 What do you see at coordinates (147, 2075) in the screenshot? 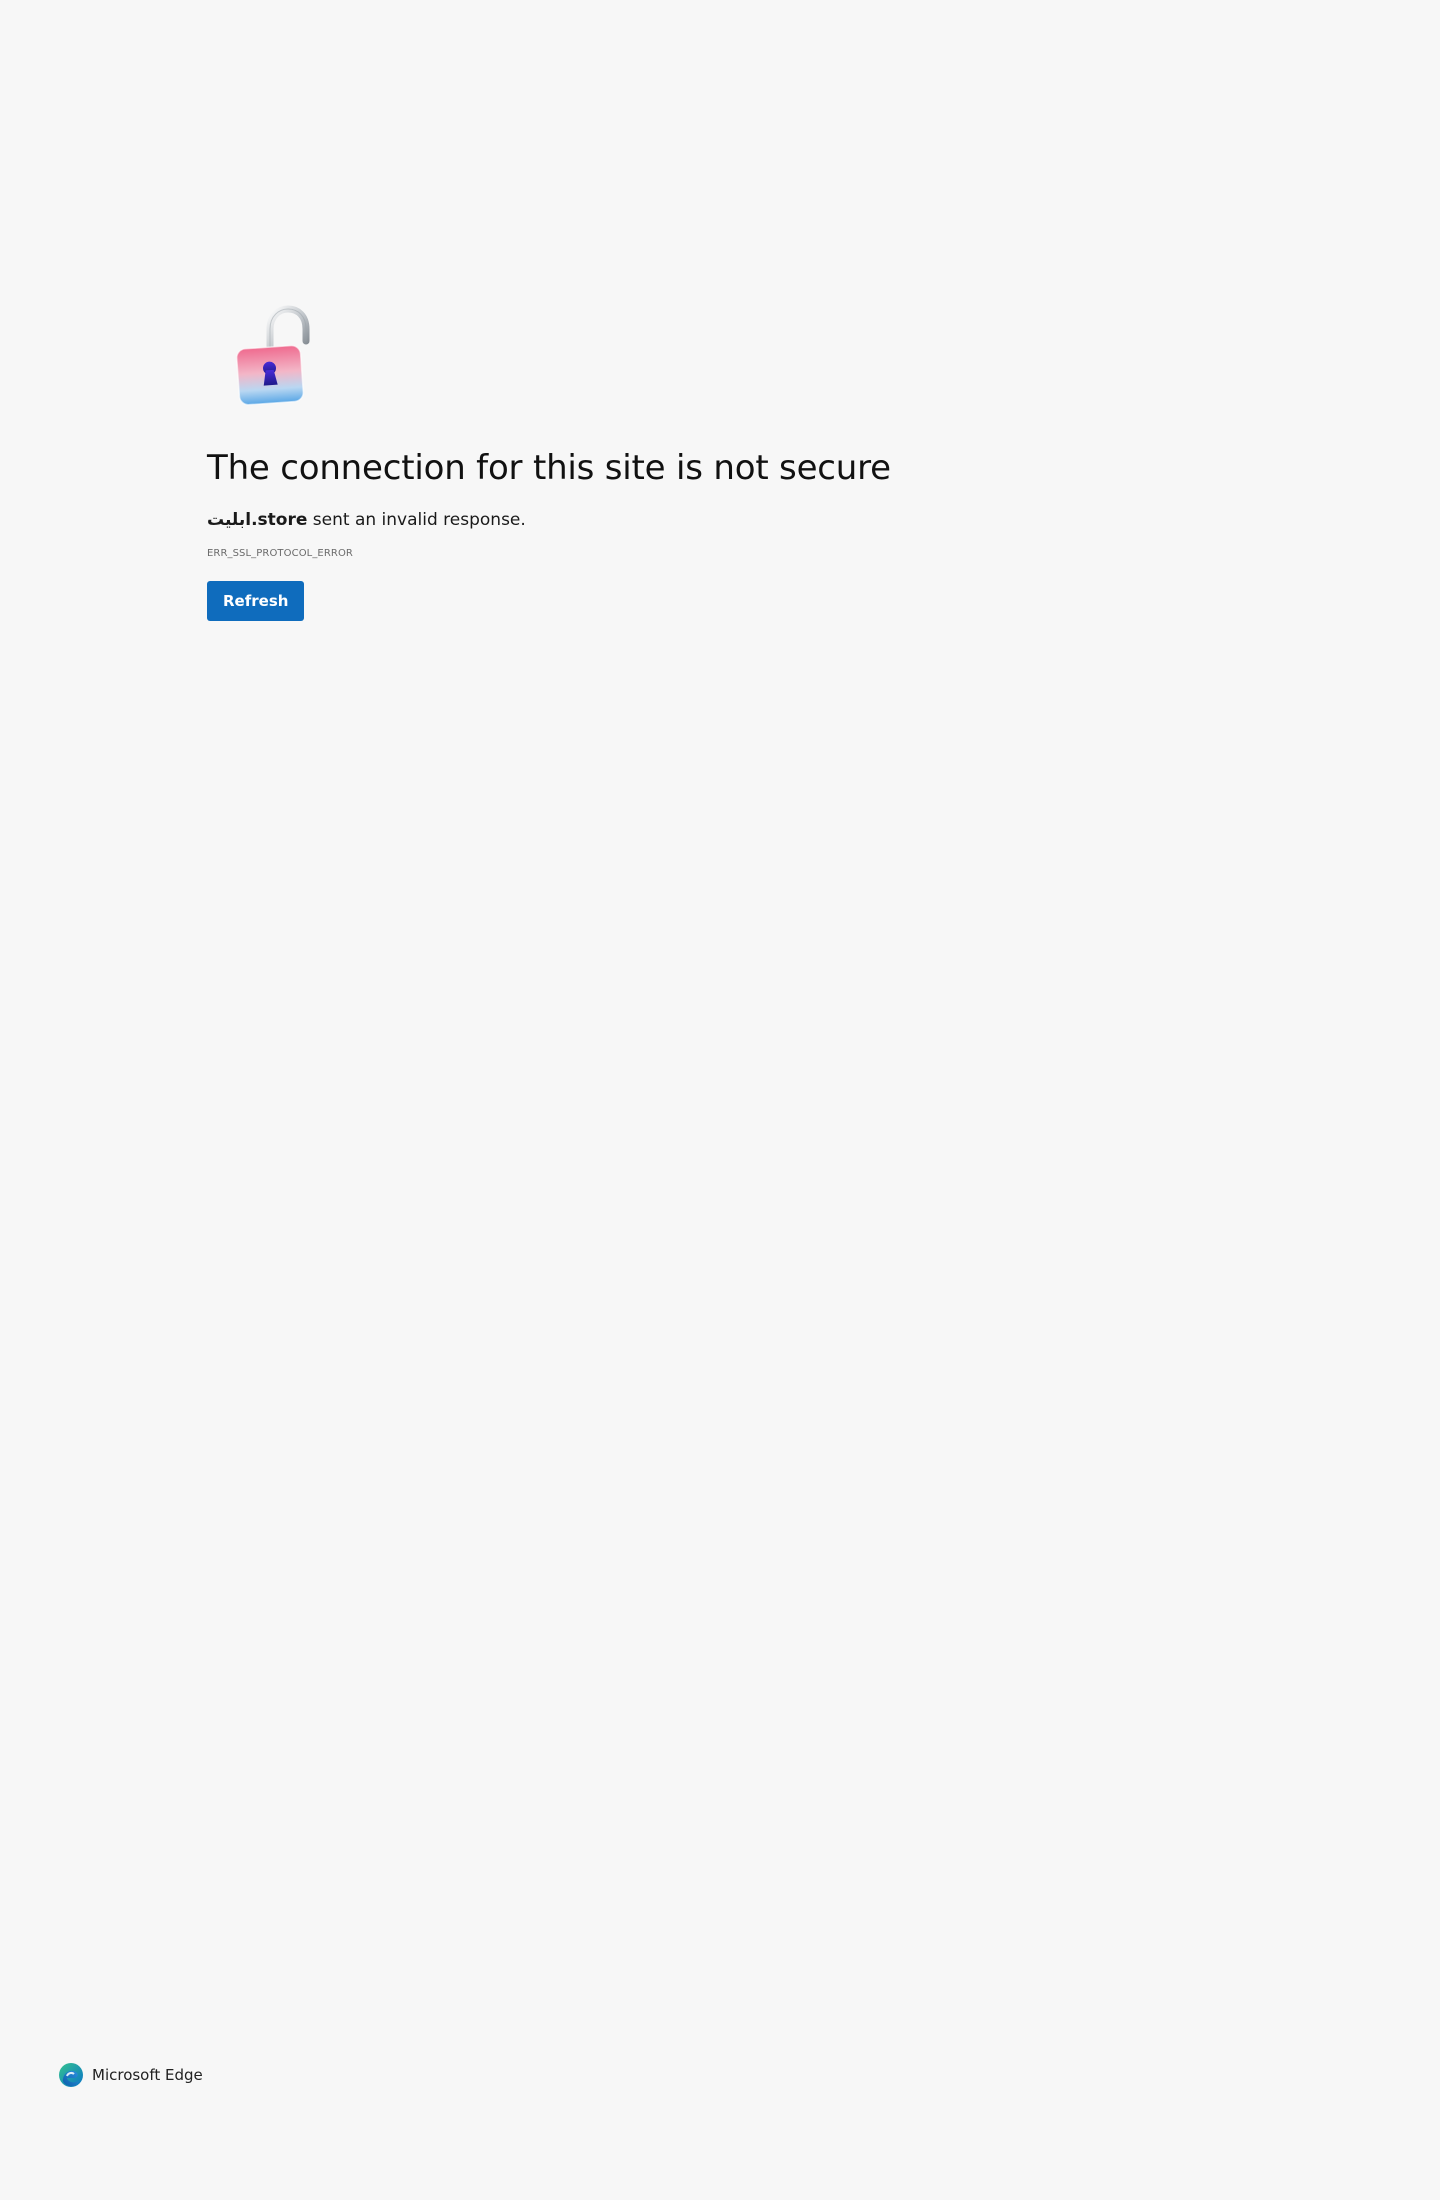
I see `brand-name: Microsoft Edge` at bounding box center [147, 2075].